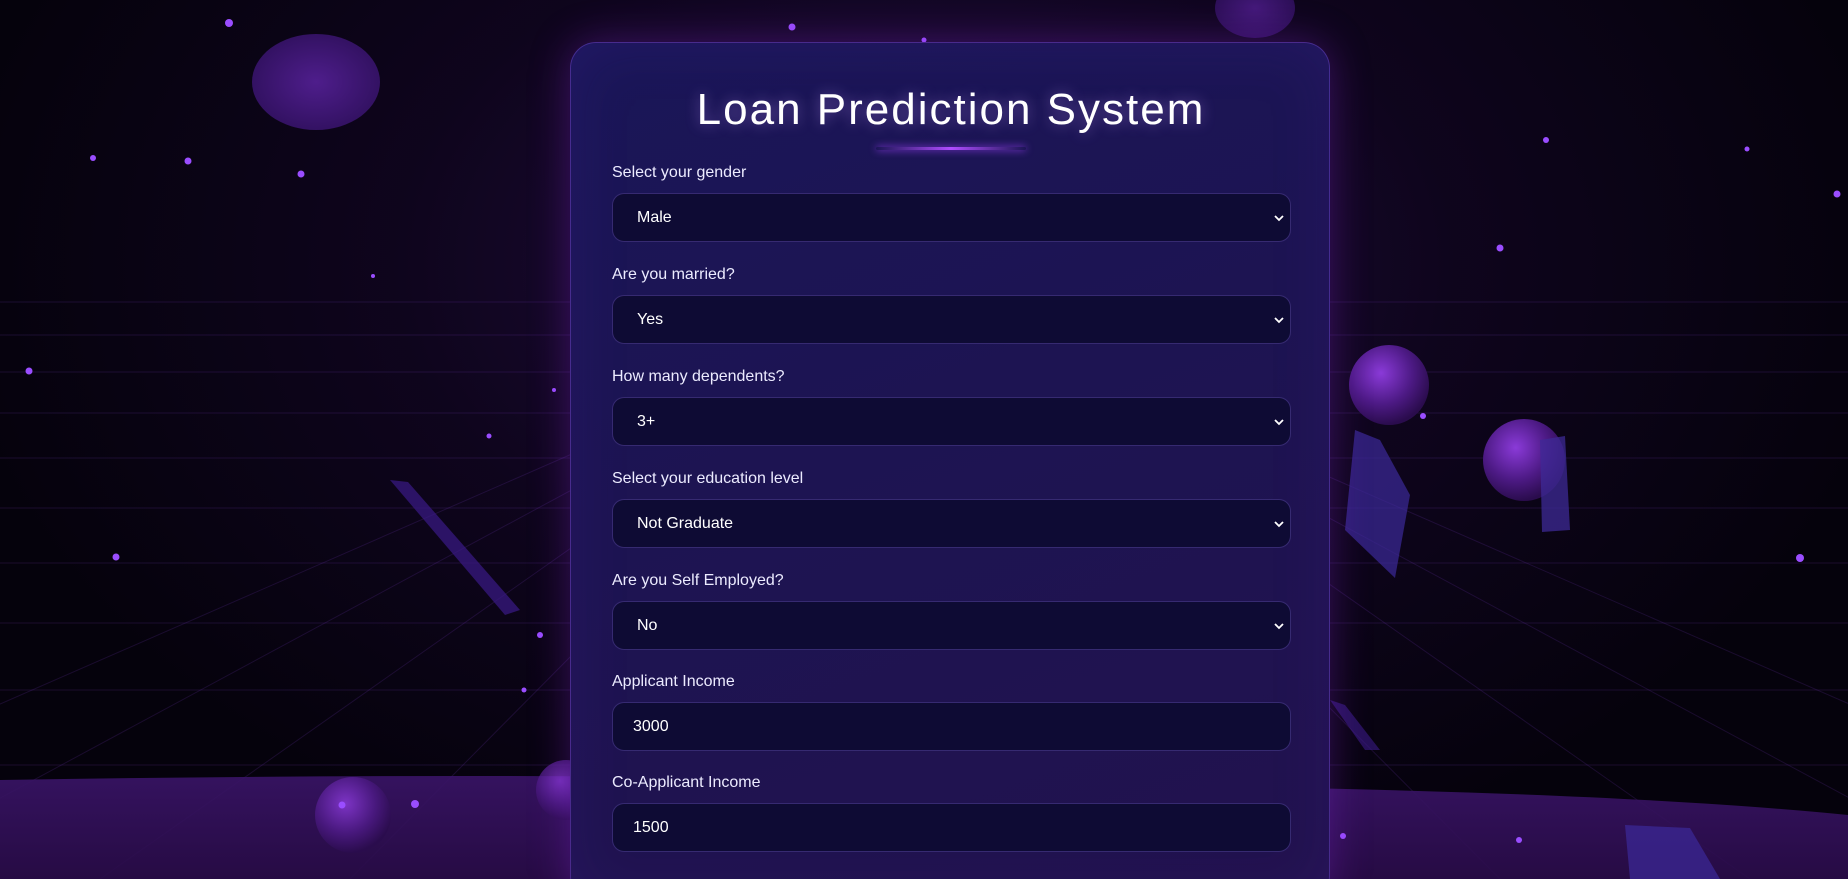  What do you see at coordinates (650, 319) in the screenshot?
I see `married-select-value: Yes` at bounding box center [650, 319].